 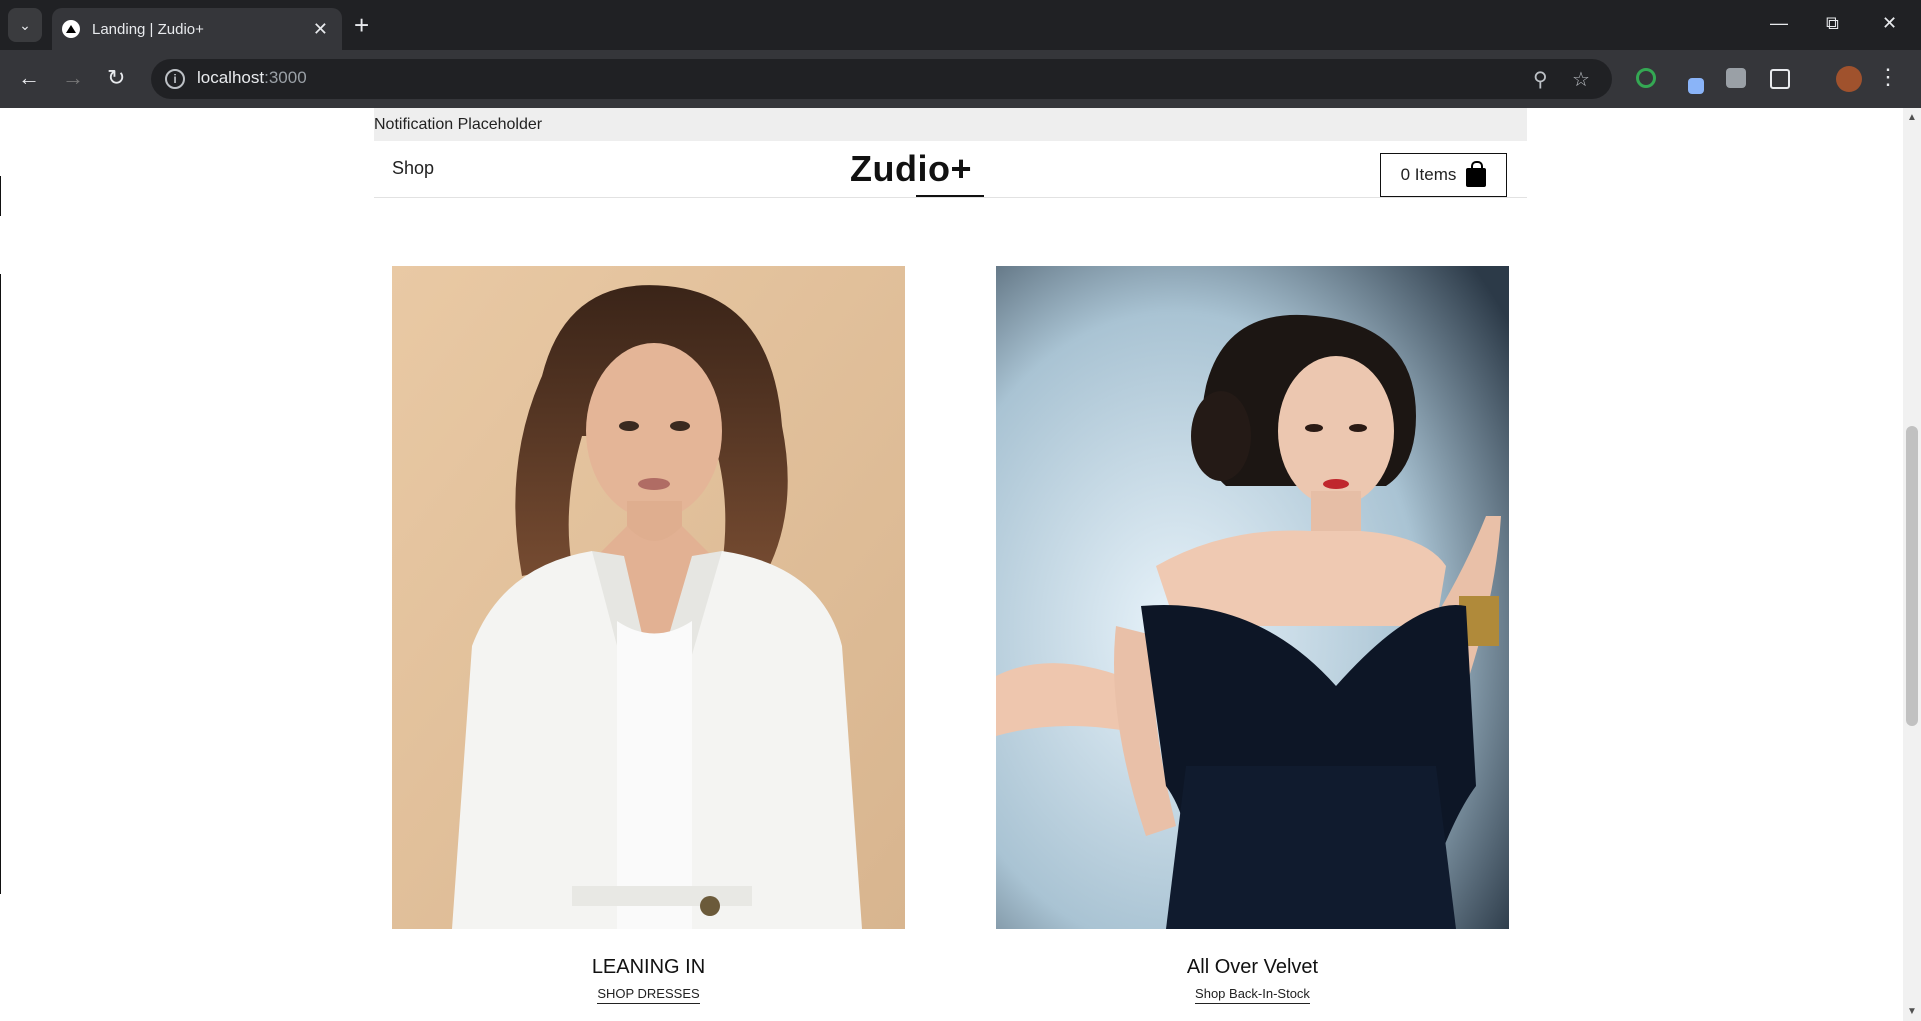 What do you see at coordinates (71, 29) in the screenshot?
I see `favicon-icon` at bounding box center [71, 29].